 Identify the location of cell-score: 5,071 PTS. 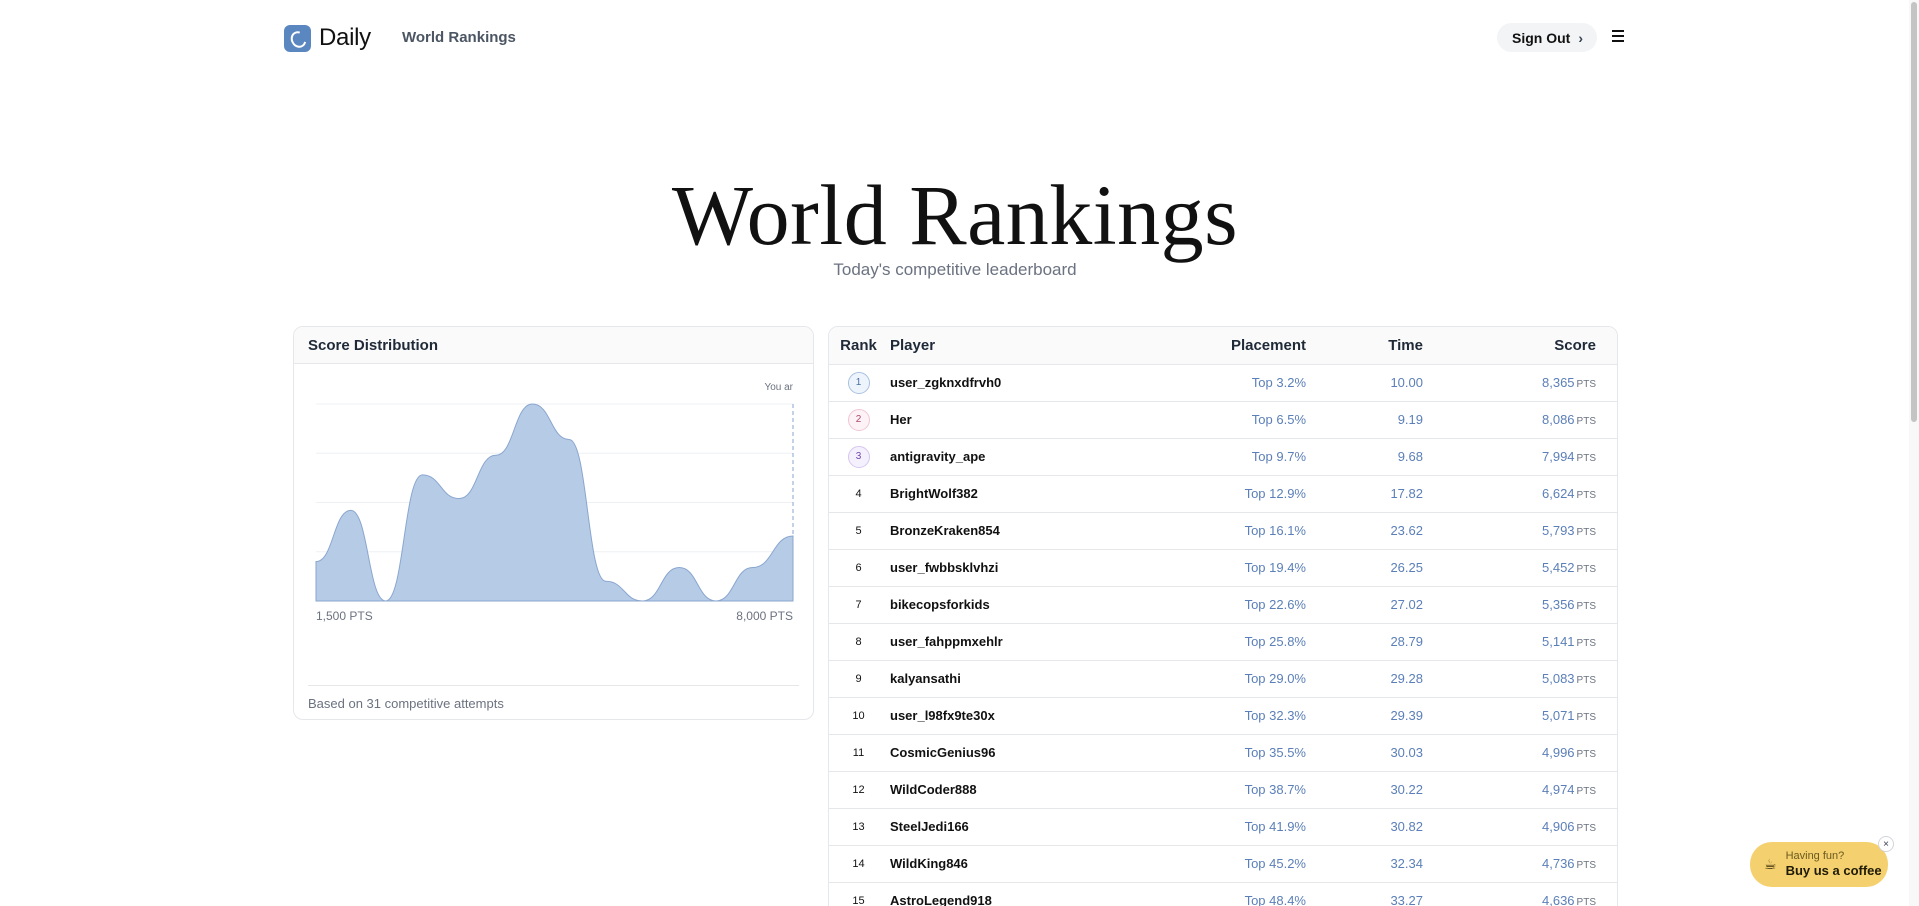
(1520, 716).